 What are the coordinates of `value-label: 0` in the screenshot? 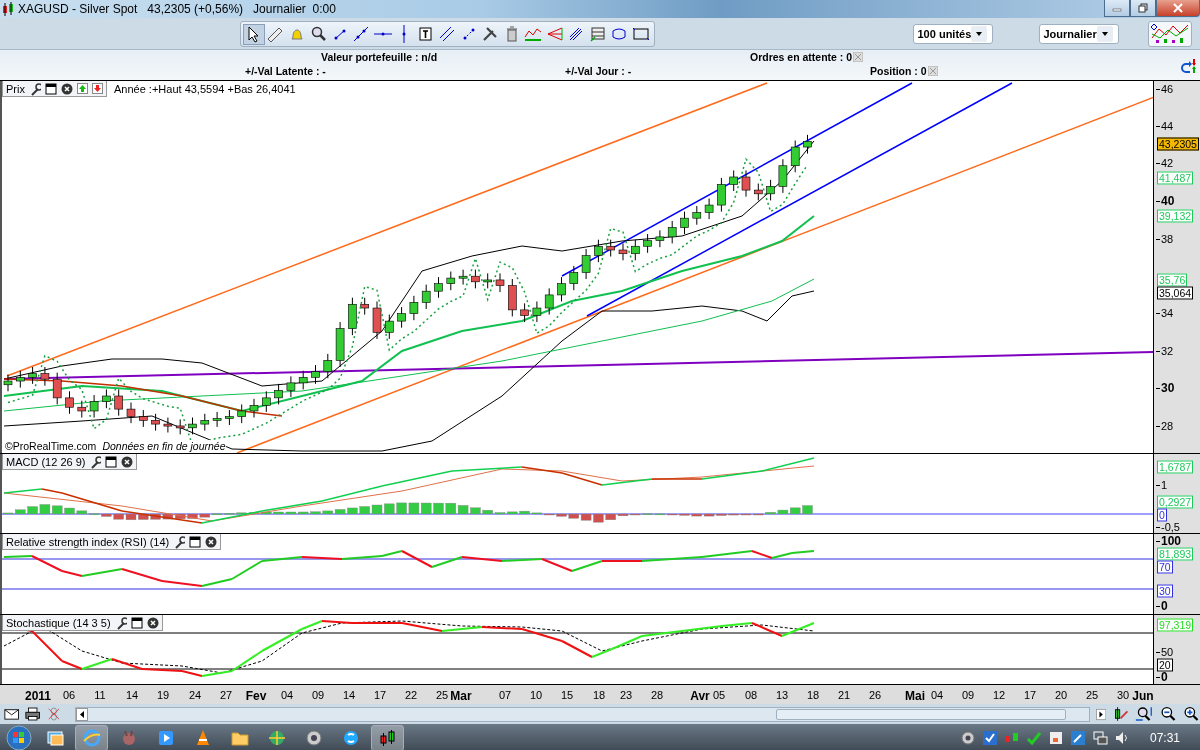 It's located at (1162, 515).